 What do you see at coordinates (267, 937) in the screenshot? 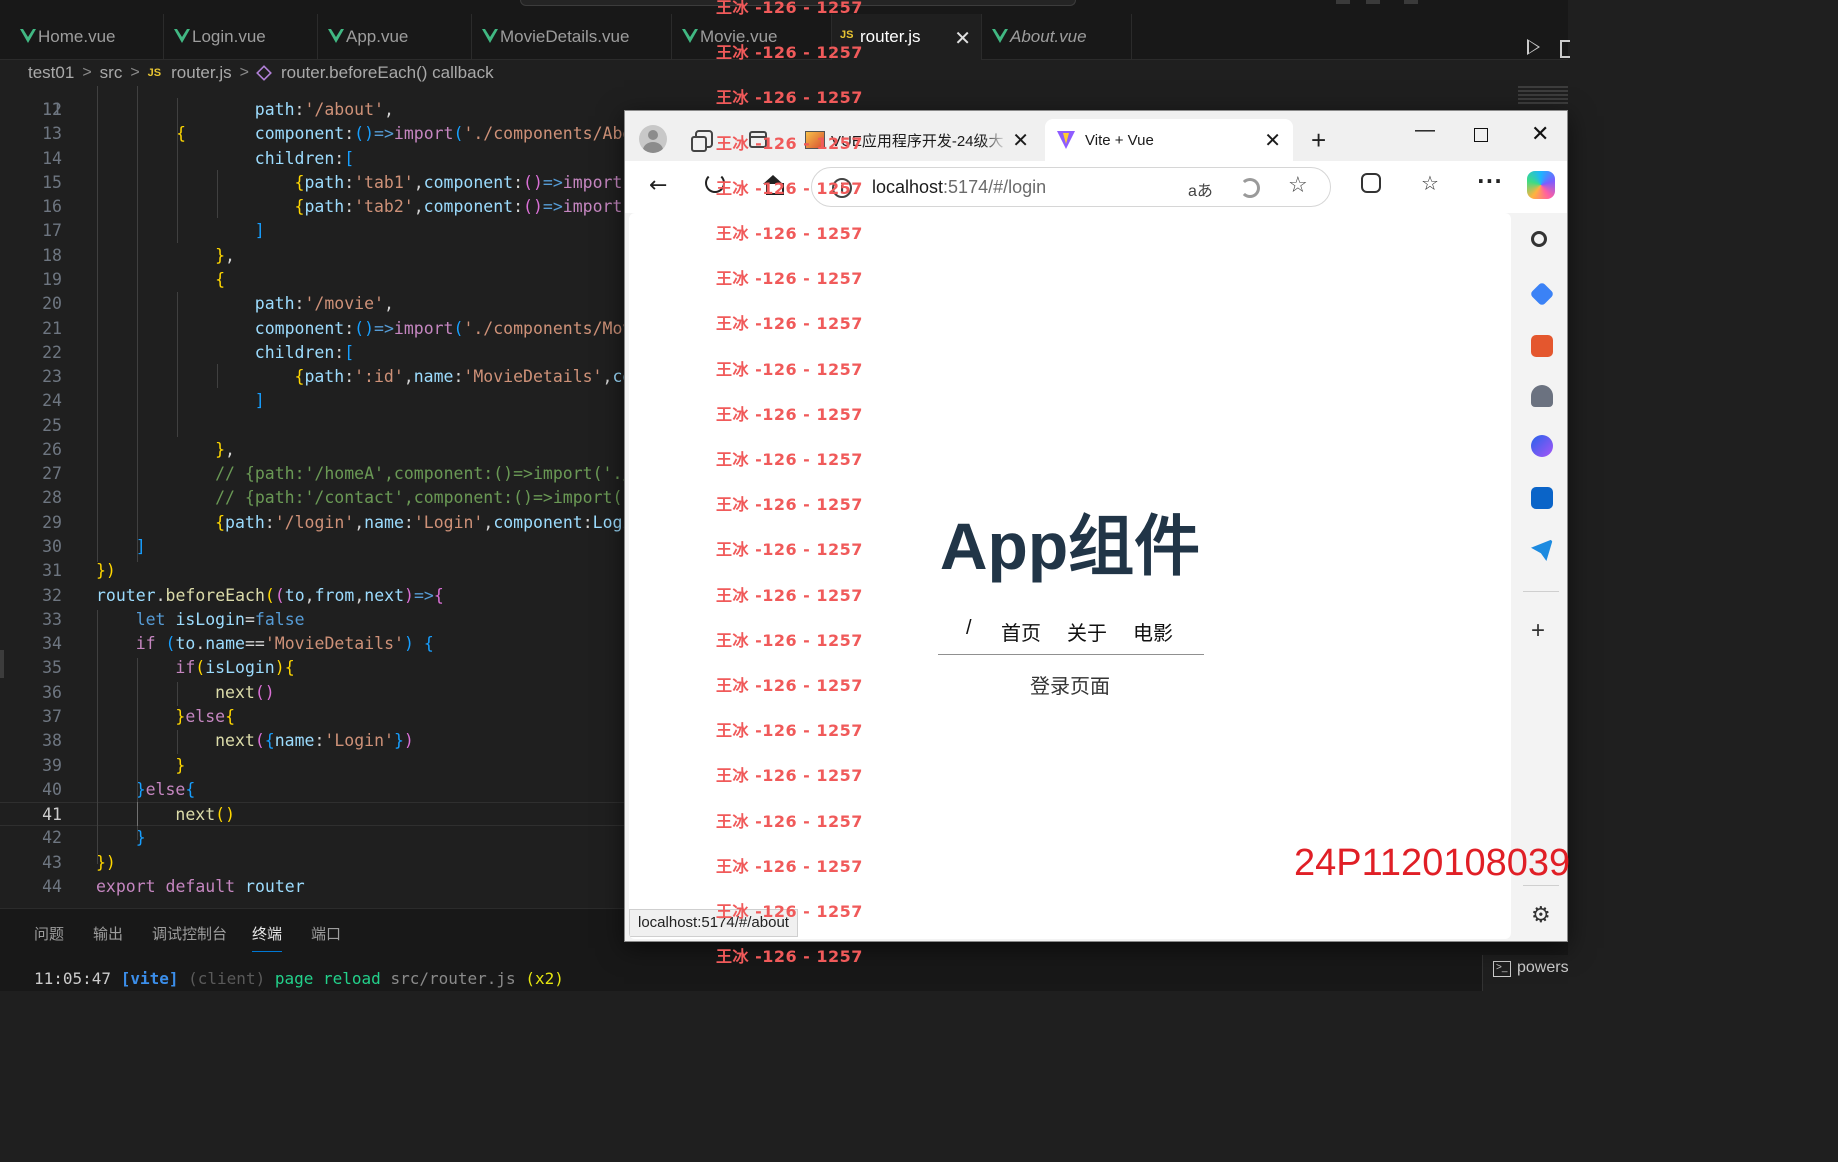
I see `panel-tab-terminal: 终端` at bounding box center [267, 937].